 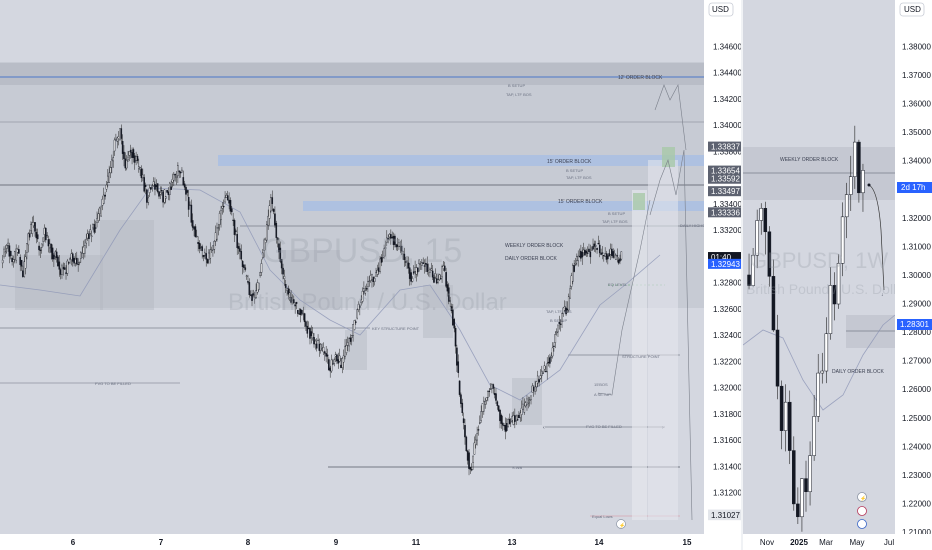 I want to click on price-tick-label: 1.32000, so click(x=916, y=218).